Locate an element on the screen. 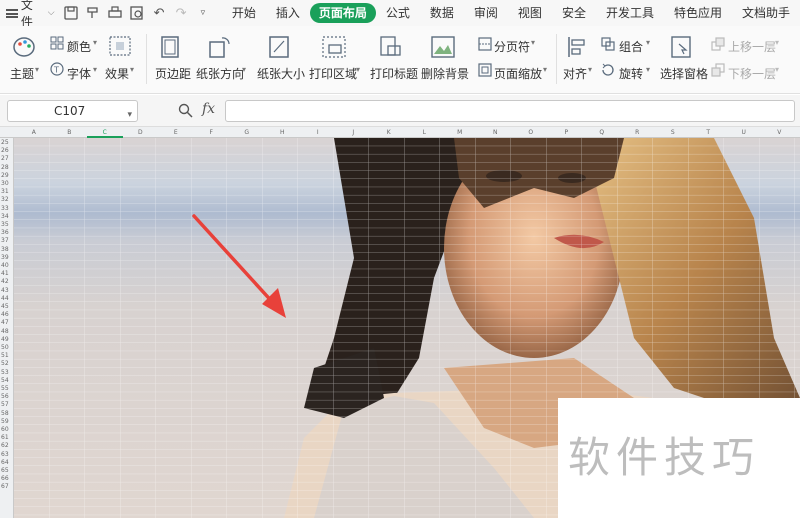 The height and width of the screenshot is (518, 800). row-number: 38 is located at coordinates (7, 250).